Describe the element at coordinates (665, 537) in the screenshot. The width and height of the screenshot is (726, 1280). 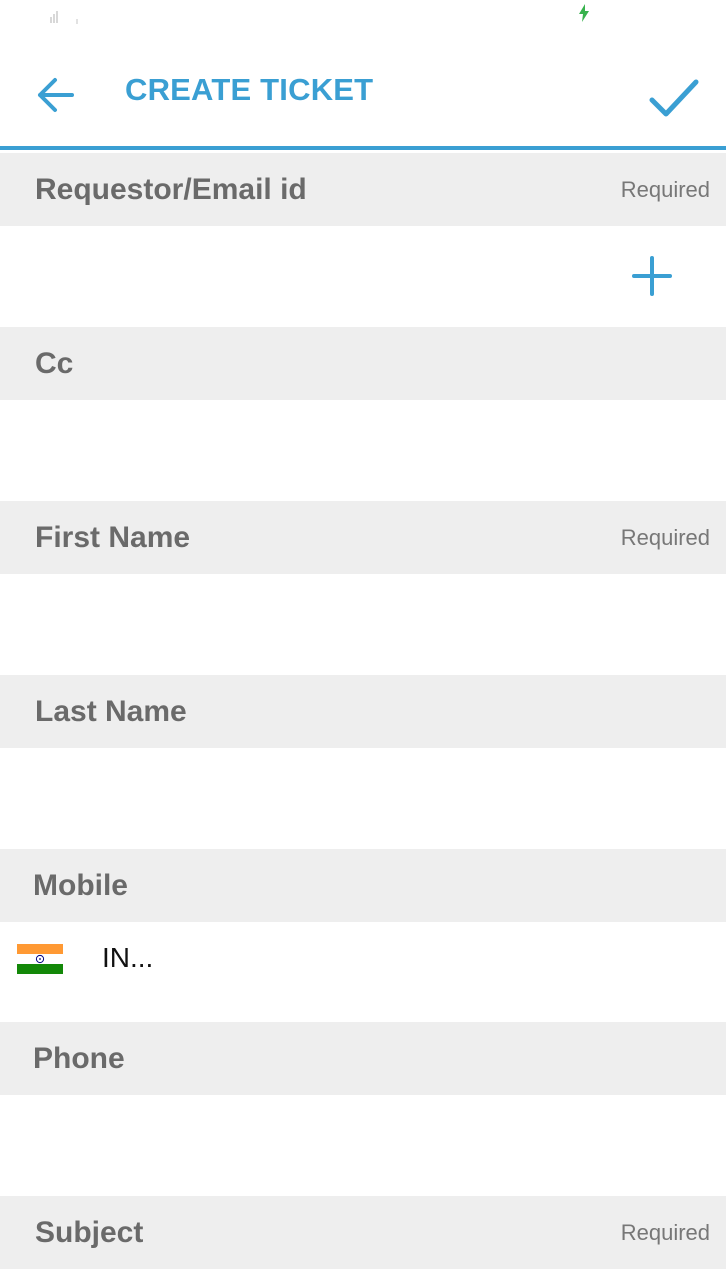
I see `first-name-required-tag: Required` at that location.